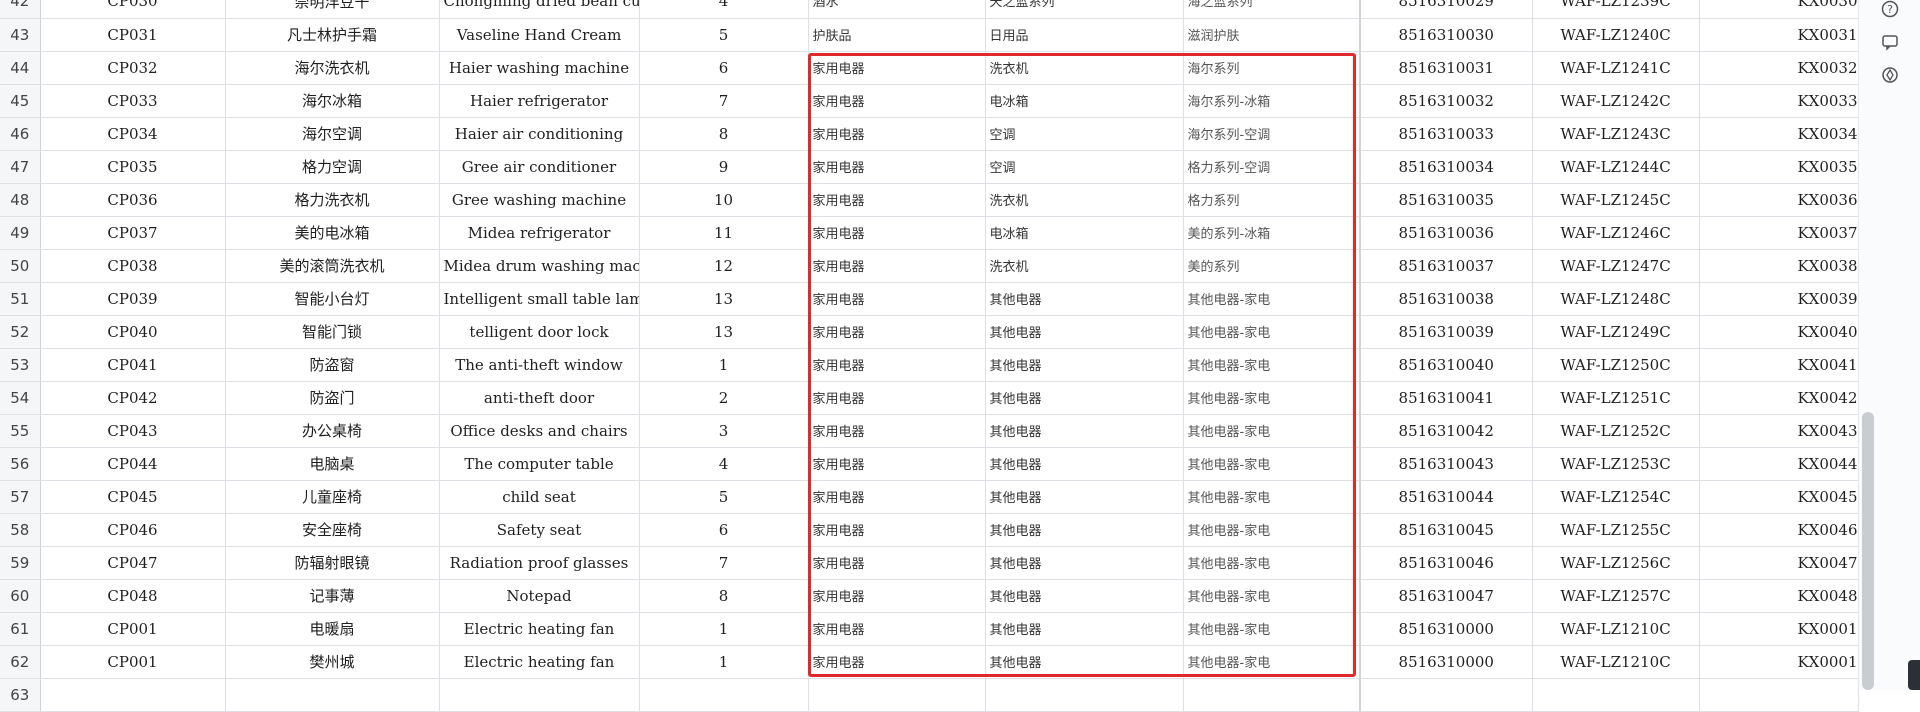  I want to click on cell-barcode: 8516310033, so click(1446, 134).